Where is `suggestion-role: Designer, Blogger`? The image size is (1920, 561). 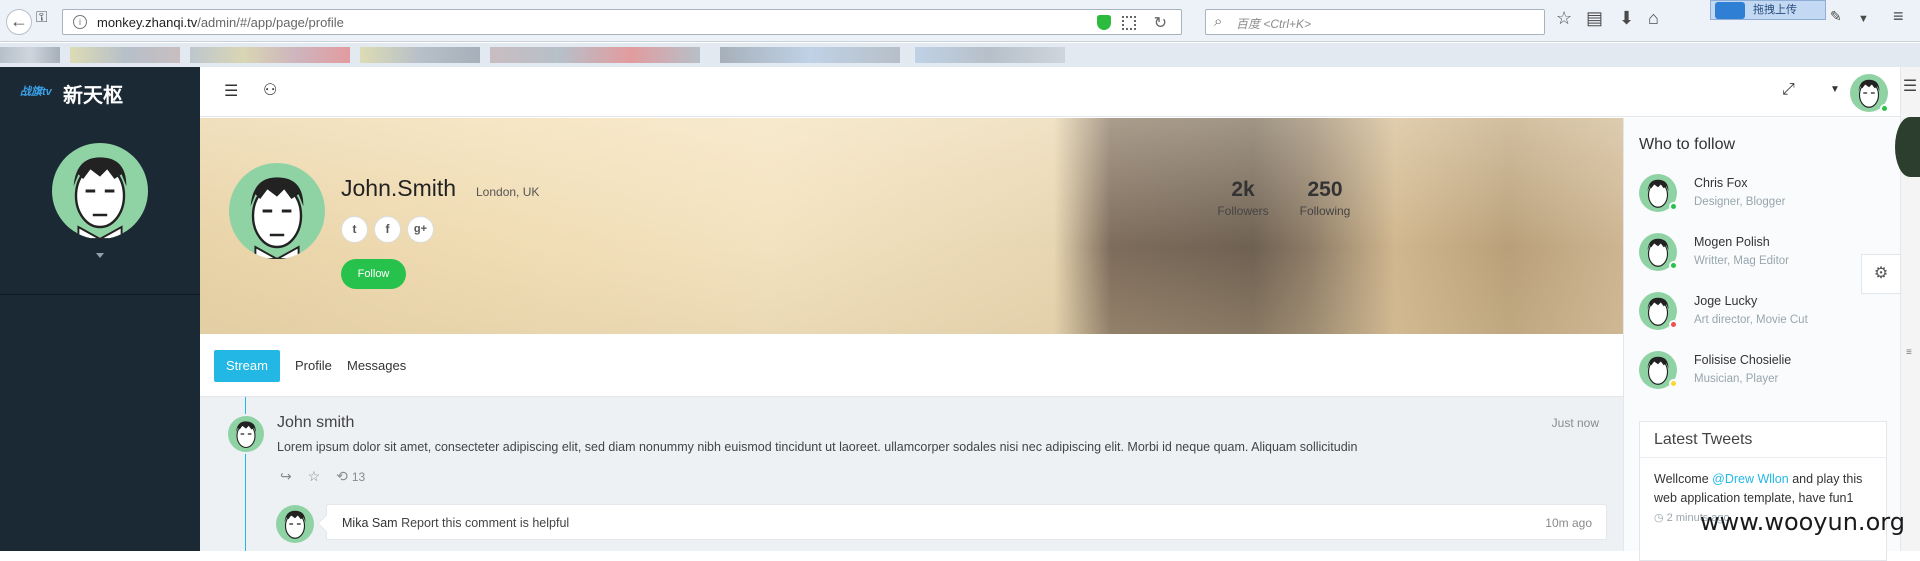 suggestion-role: Designer, Blogger is located at coordinates (1740, 202).